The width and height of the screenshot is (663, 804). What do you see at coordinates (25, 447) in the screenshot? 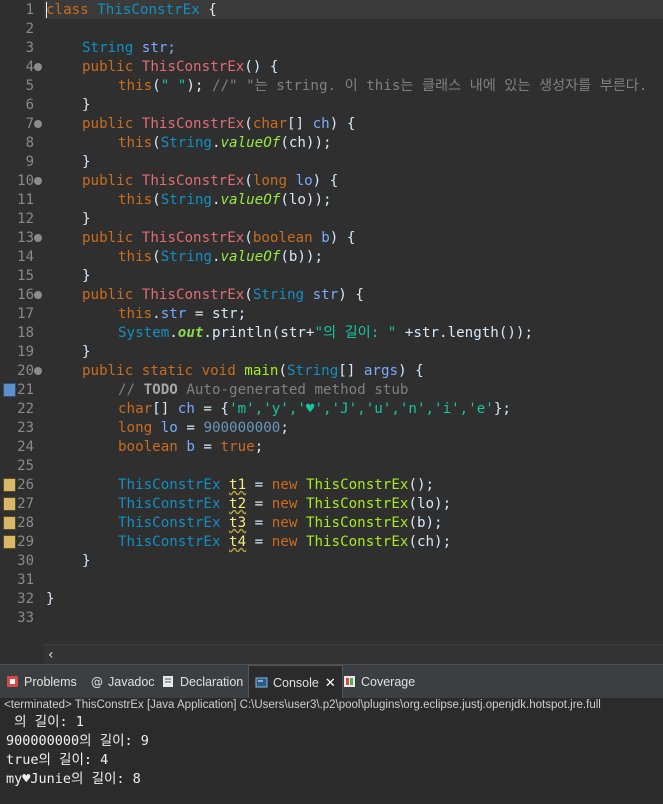
I see `line-number: 24` at bounding box center [25, 447].